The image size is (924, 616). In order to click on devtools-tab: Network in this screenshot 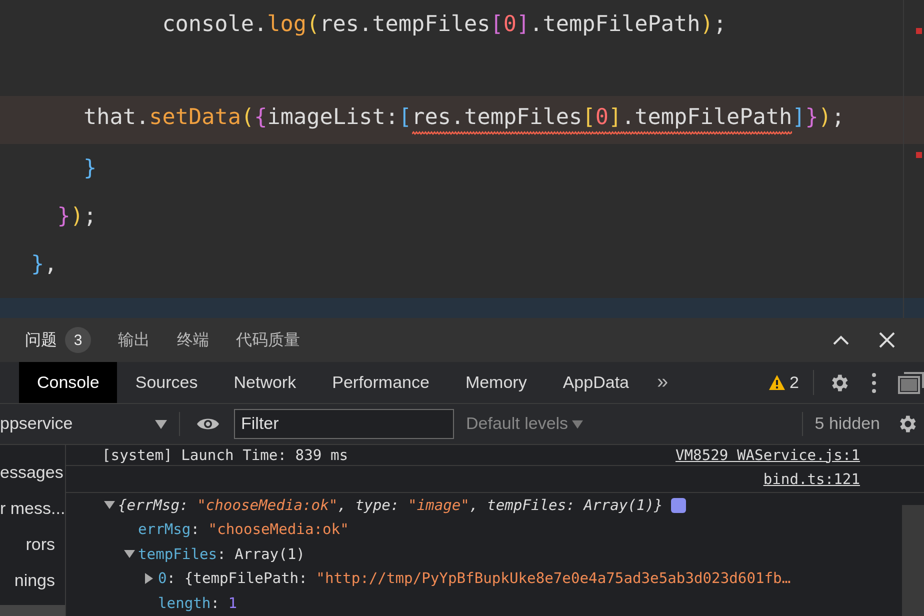, I will do `click(265, 382)`.